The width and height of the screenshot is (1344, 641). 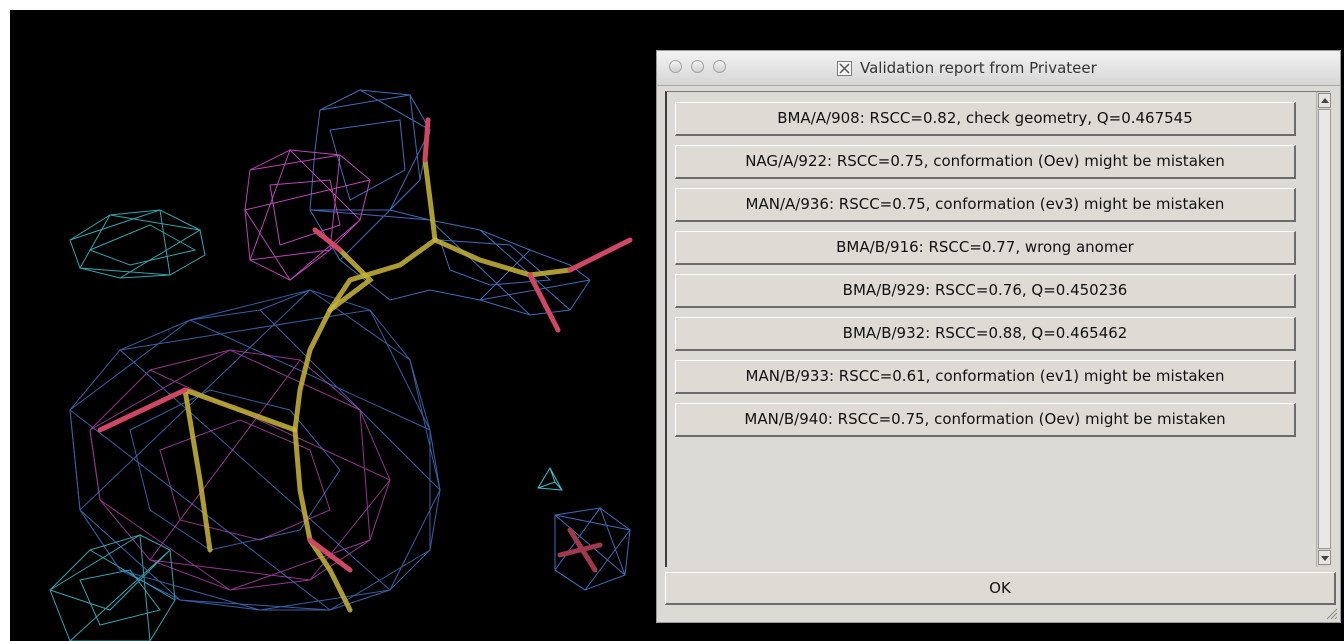 I want to click on scroll-down-arrow-icon, so click(x=1324, y=557).